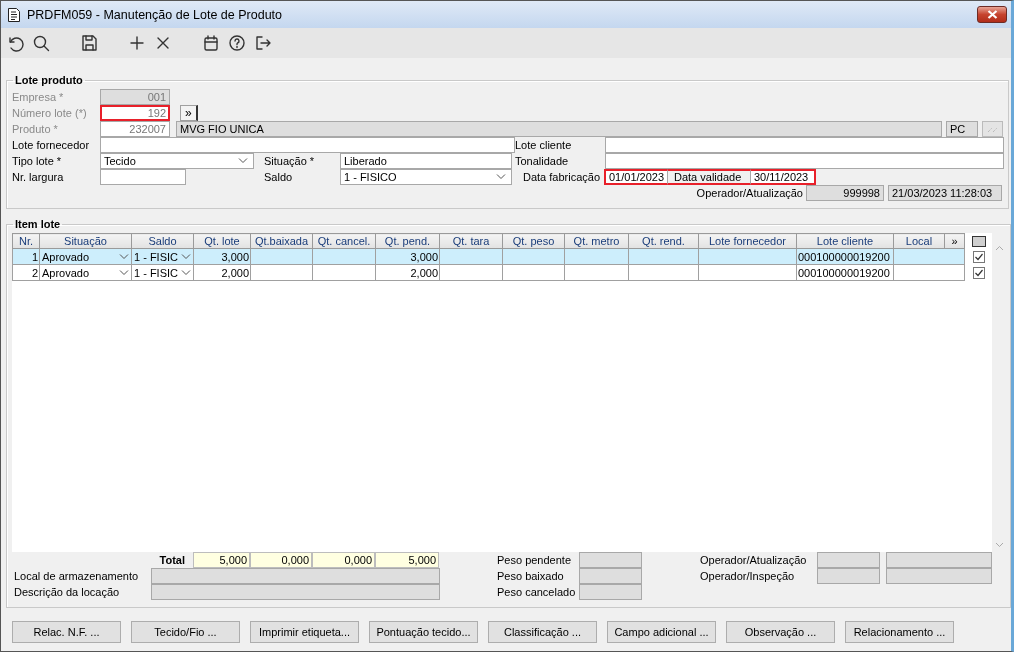 This screenshot has width=1014, height=652. I want to click on close-icon, so click(992, 14).